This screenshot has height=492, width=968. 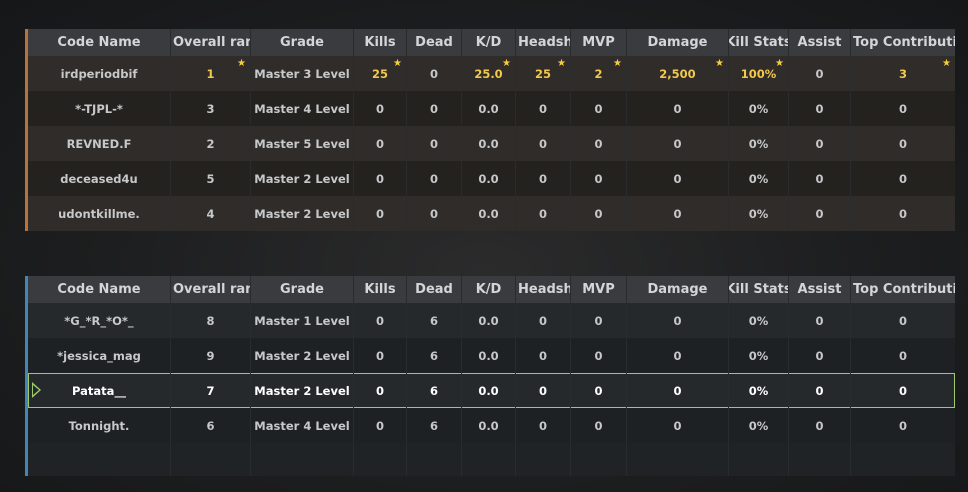 What do you see at coordinates (543, 289) in the screenshot?
I see `header-headshot: Headshot` at bounding box center [543, 289].